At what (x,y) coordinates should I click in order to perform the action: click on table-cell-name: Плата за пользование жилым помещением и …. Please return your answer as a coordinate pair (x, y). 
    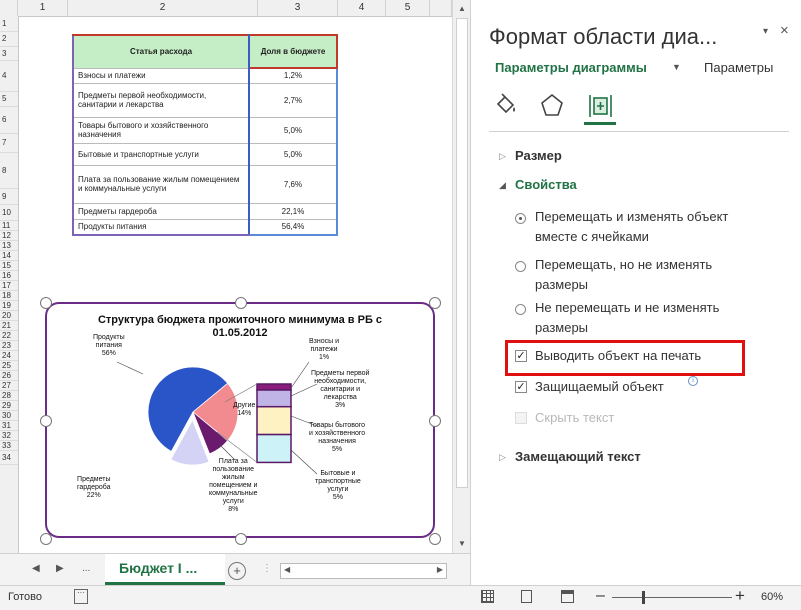
    Looking at the image, I should click on (161, 184).